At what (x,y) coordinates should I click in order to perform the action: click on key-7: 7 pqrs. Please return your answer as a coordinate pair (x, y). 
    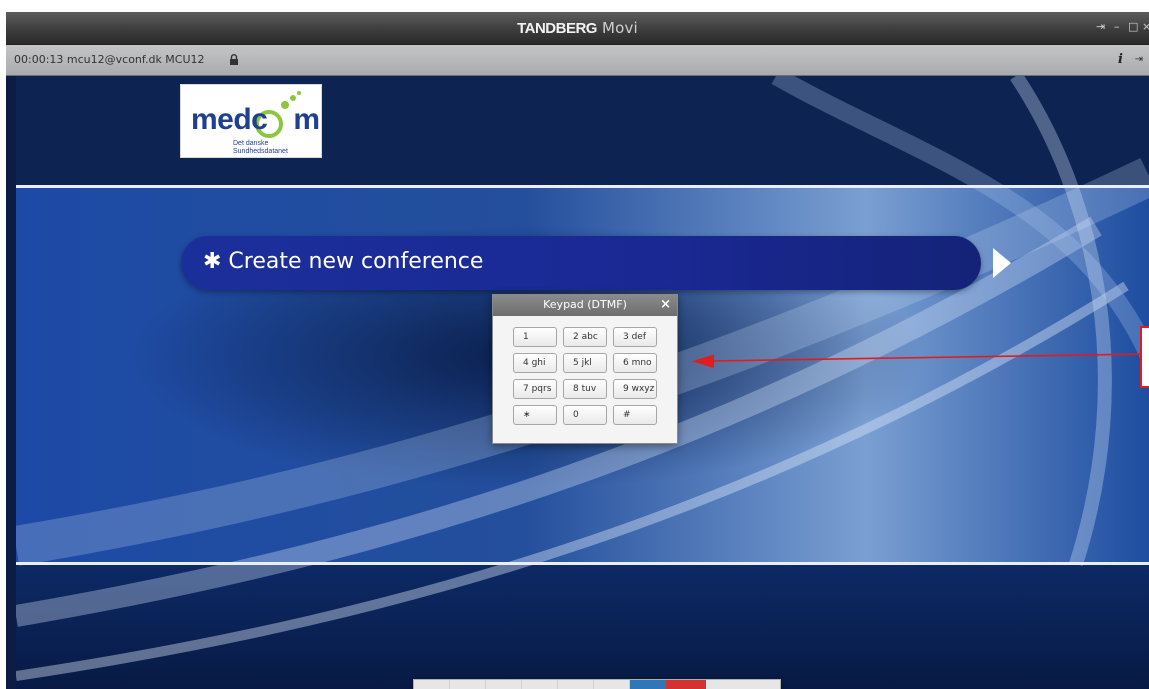
    Looking at the image, I should click on (535, 389).